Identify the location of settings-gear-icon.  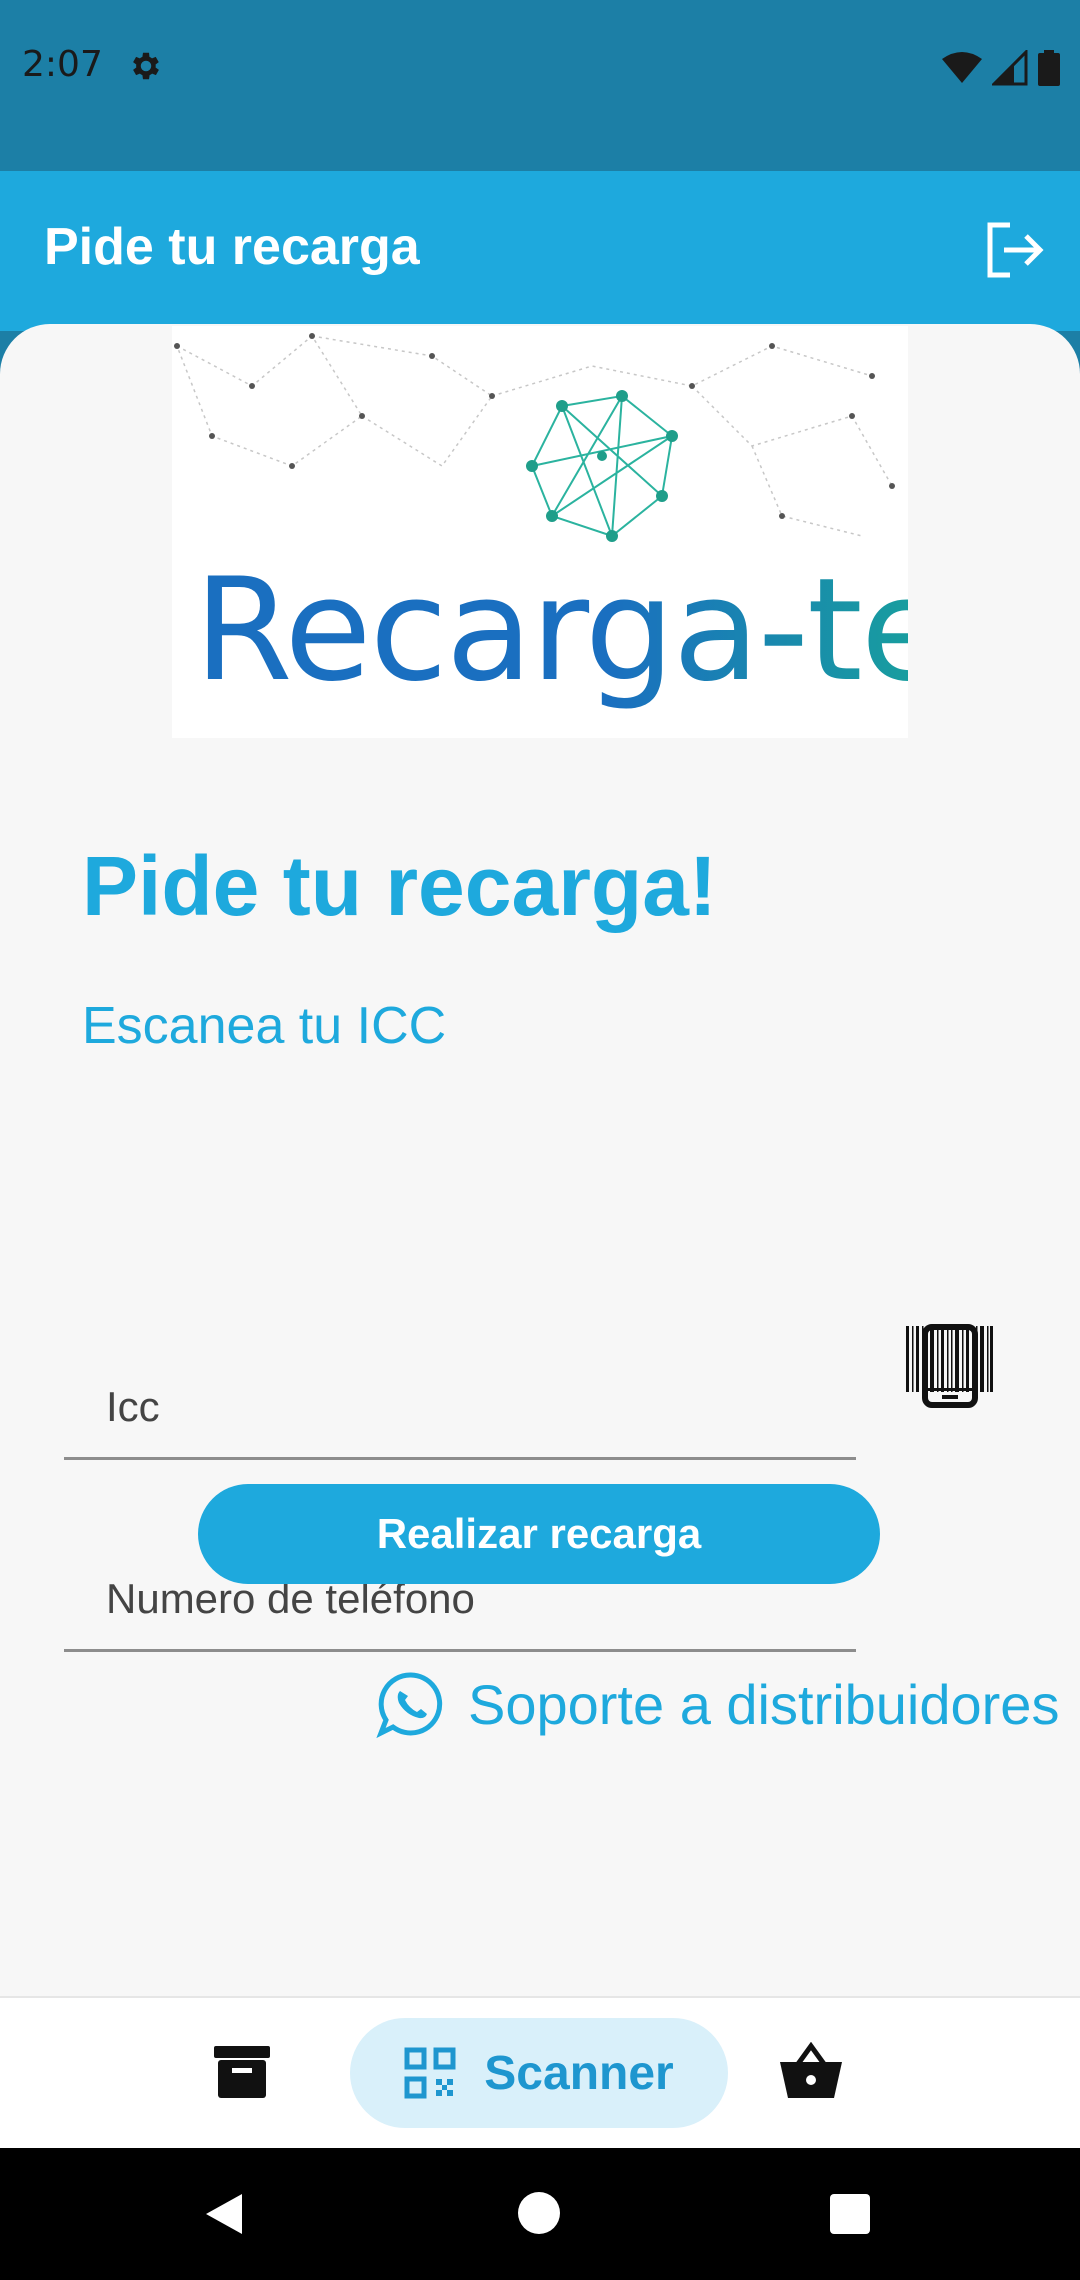
(146, 66).